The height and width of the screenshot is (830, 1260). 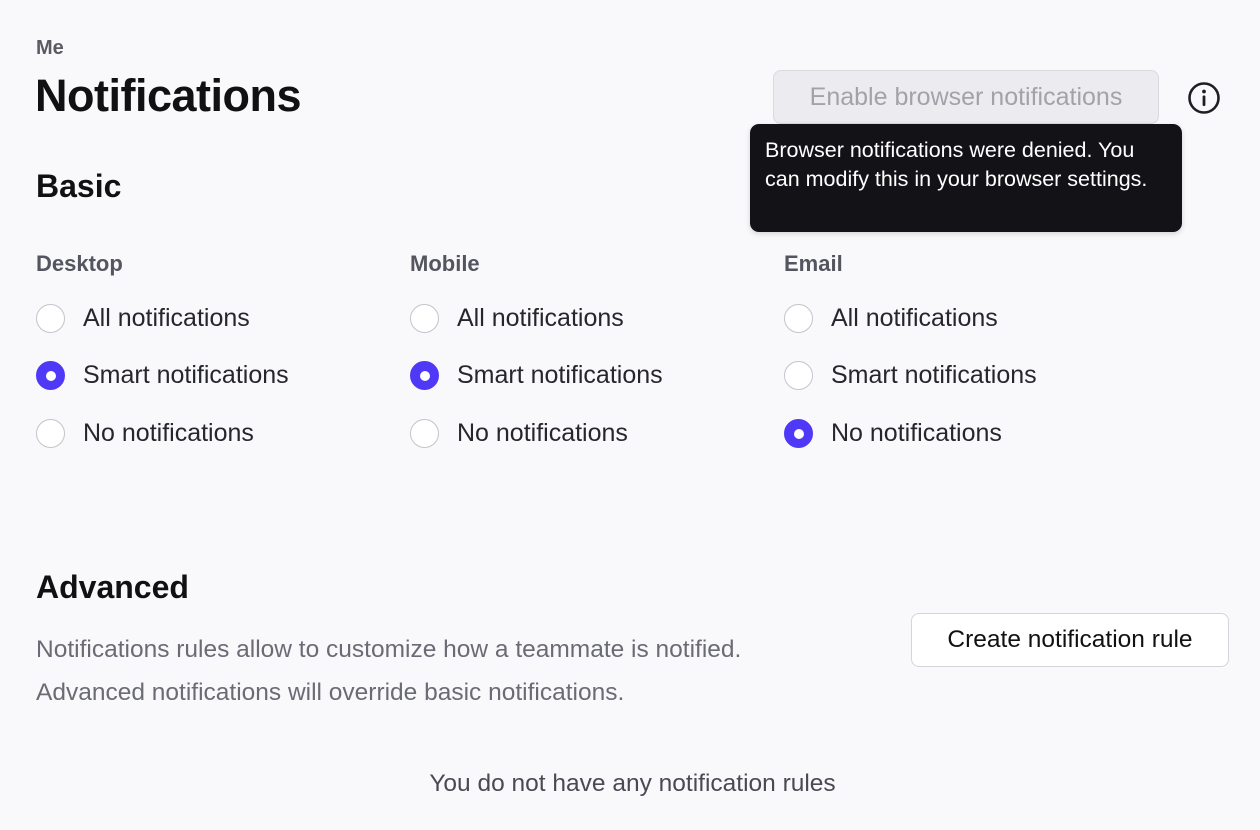 What do you see at coordinates (79, 186) in the screenshot?
I see `basic-section-title: Basic` at bounding box center [79, 186].